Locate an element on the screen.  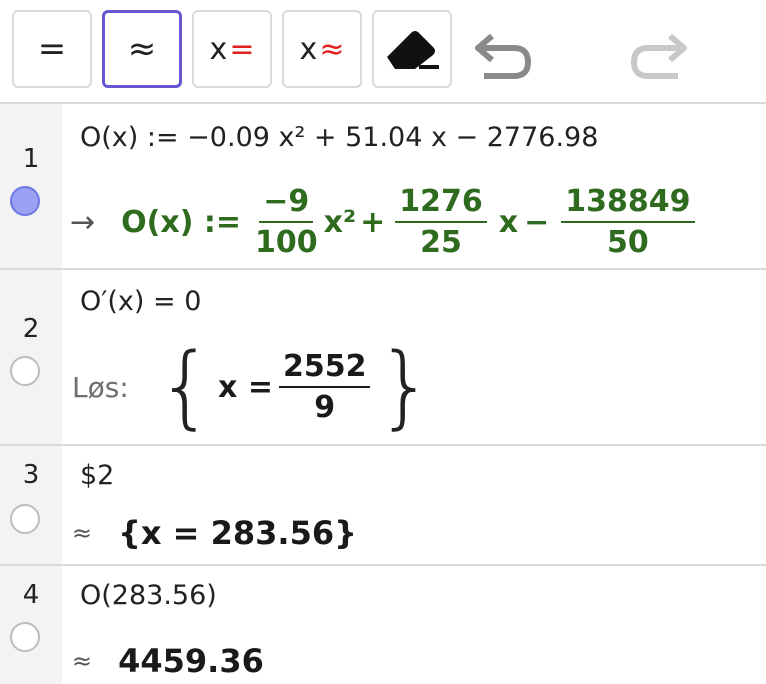
fraction-a: −9 100 is located at coordinates (286, 222).